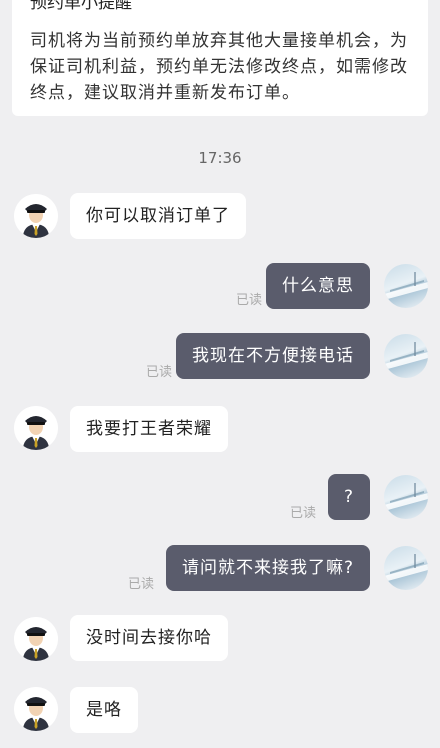 The image size is (440, 748). Describe the element at coordinates (220, 710) in the screenshot. I see `message-row: 是咯` at that location.